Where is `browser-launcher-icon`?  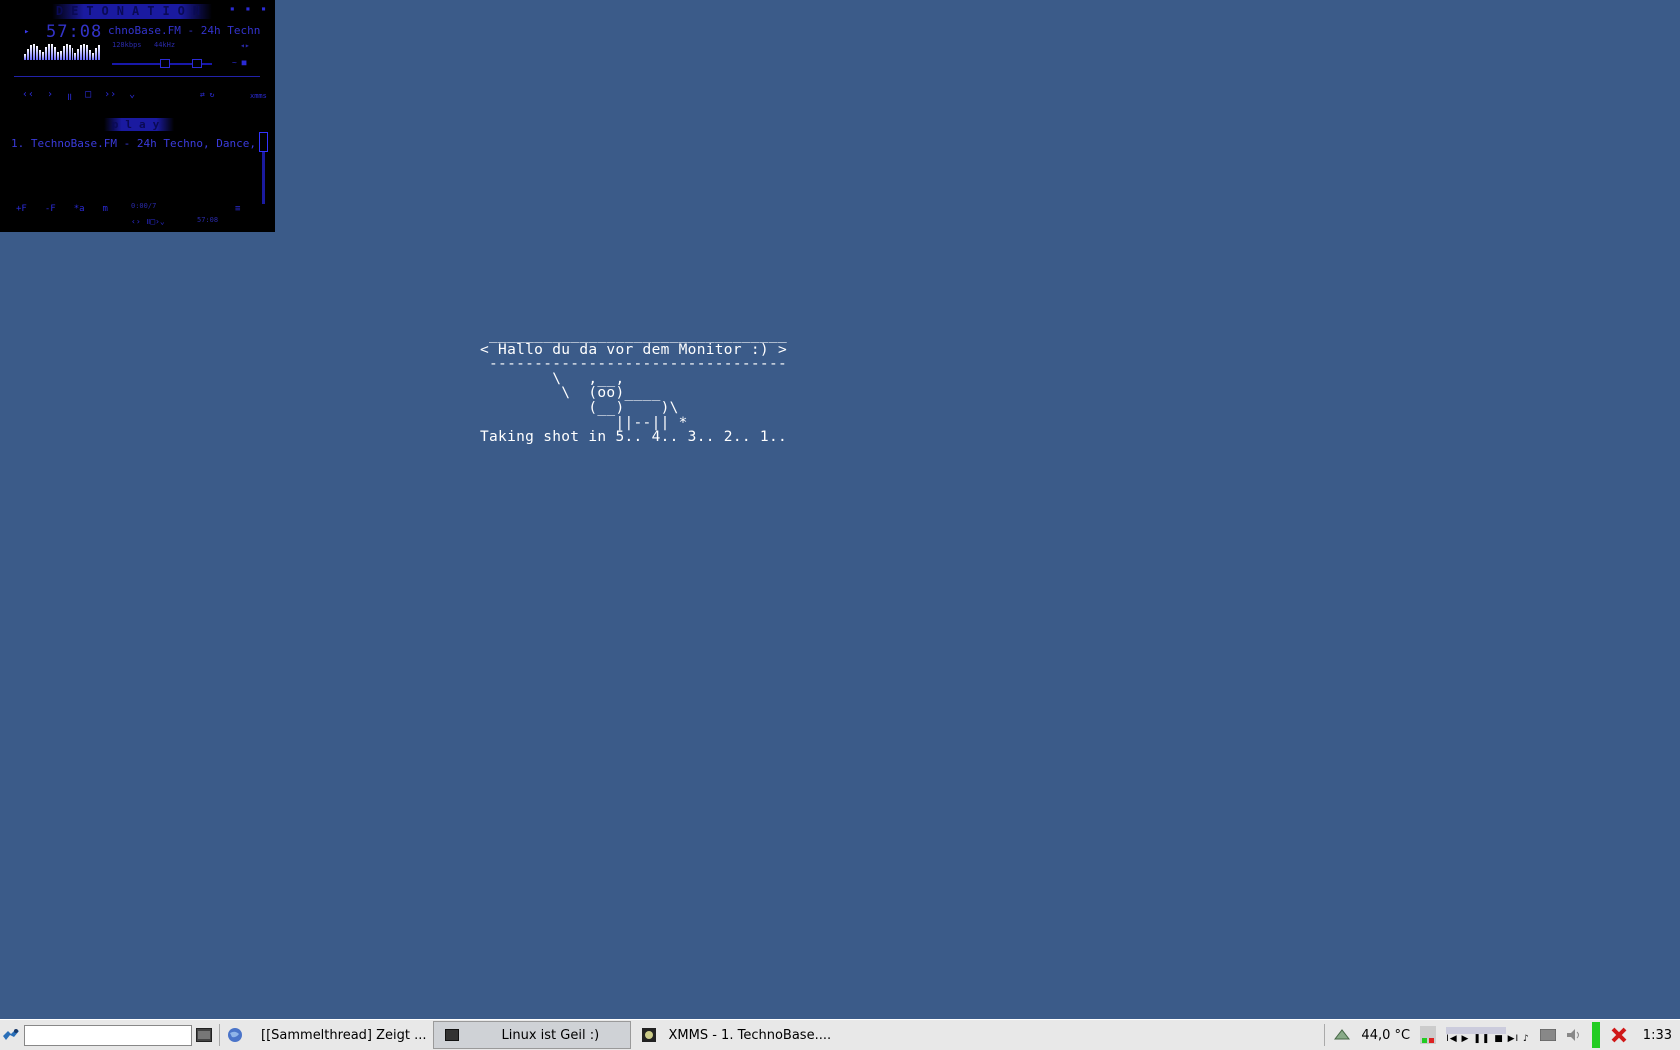
browser-launcher-icon is located at coordinates (235, 1035).